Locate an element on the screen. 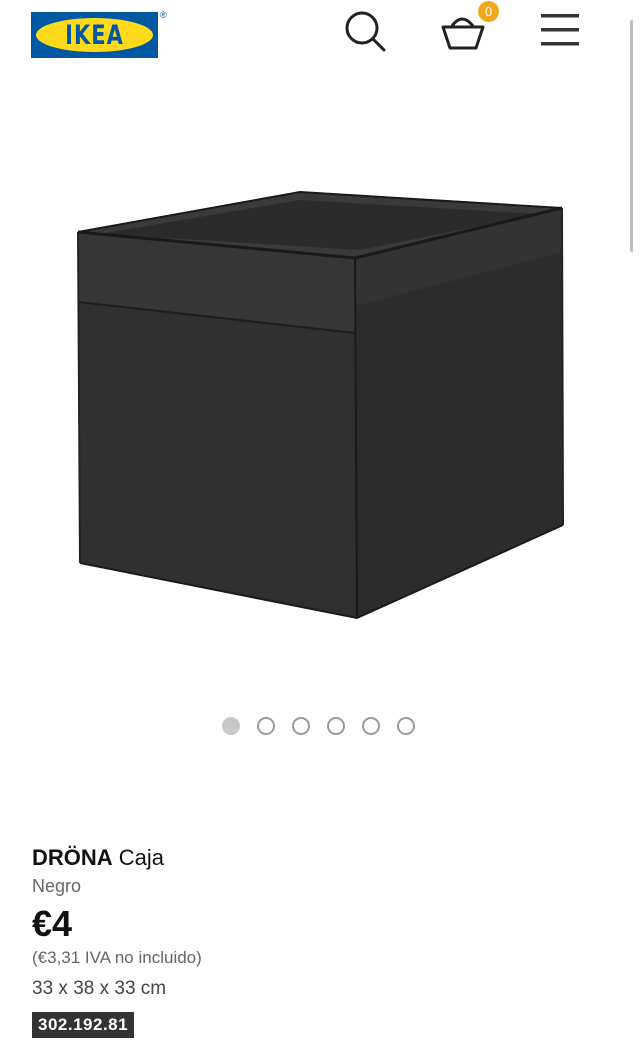 This screenshot has width=640, height=1062. logo-oval: IKEA is located at coordinates (94, 35).